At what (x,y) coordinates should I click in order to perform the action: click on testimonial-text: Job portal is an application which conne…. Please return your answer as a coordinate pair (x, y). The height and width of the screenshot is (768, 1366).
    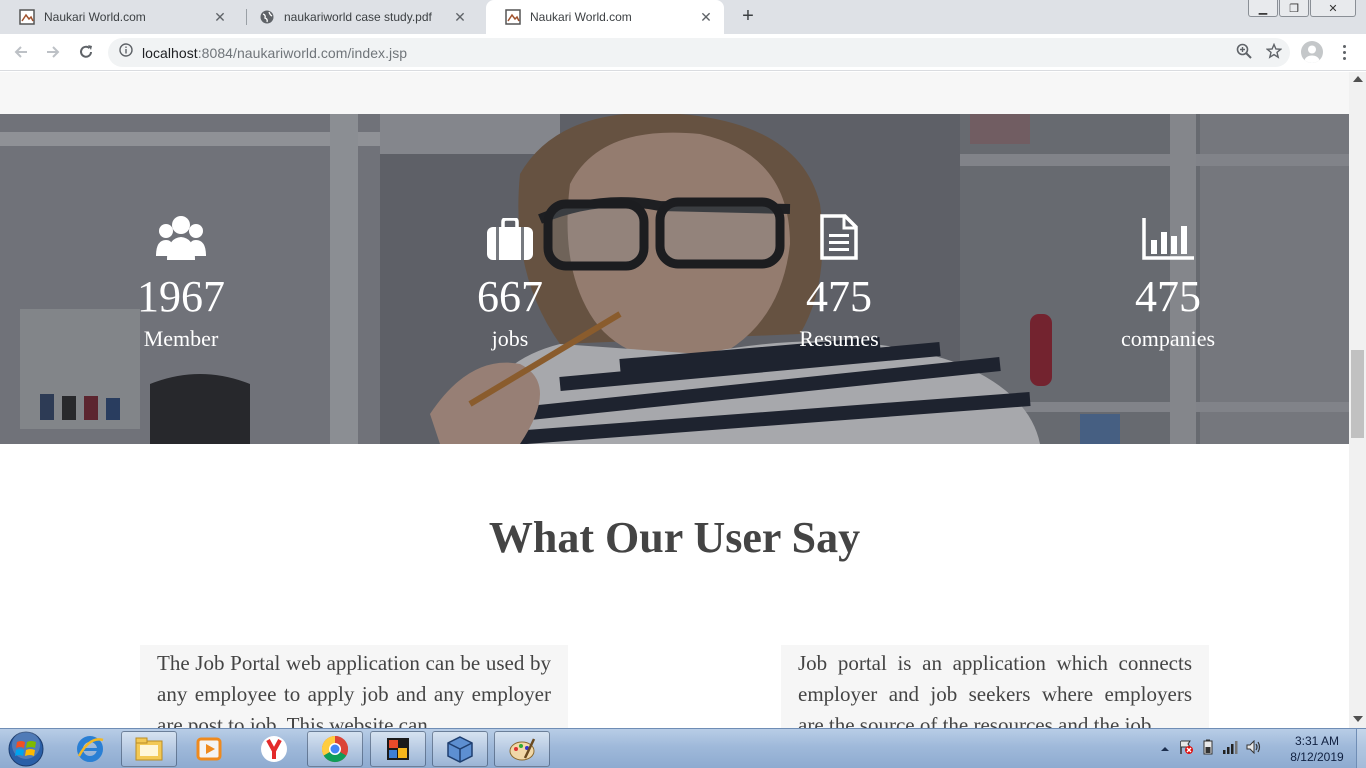
    Looking at the image, I should click on (995, 689).